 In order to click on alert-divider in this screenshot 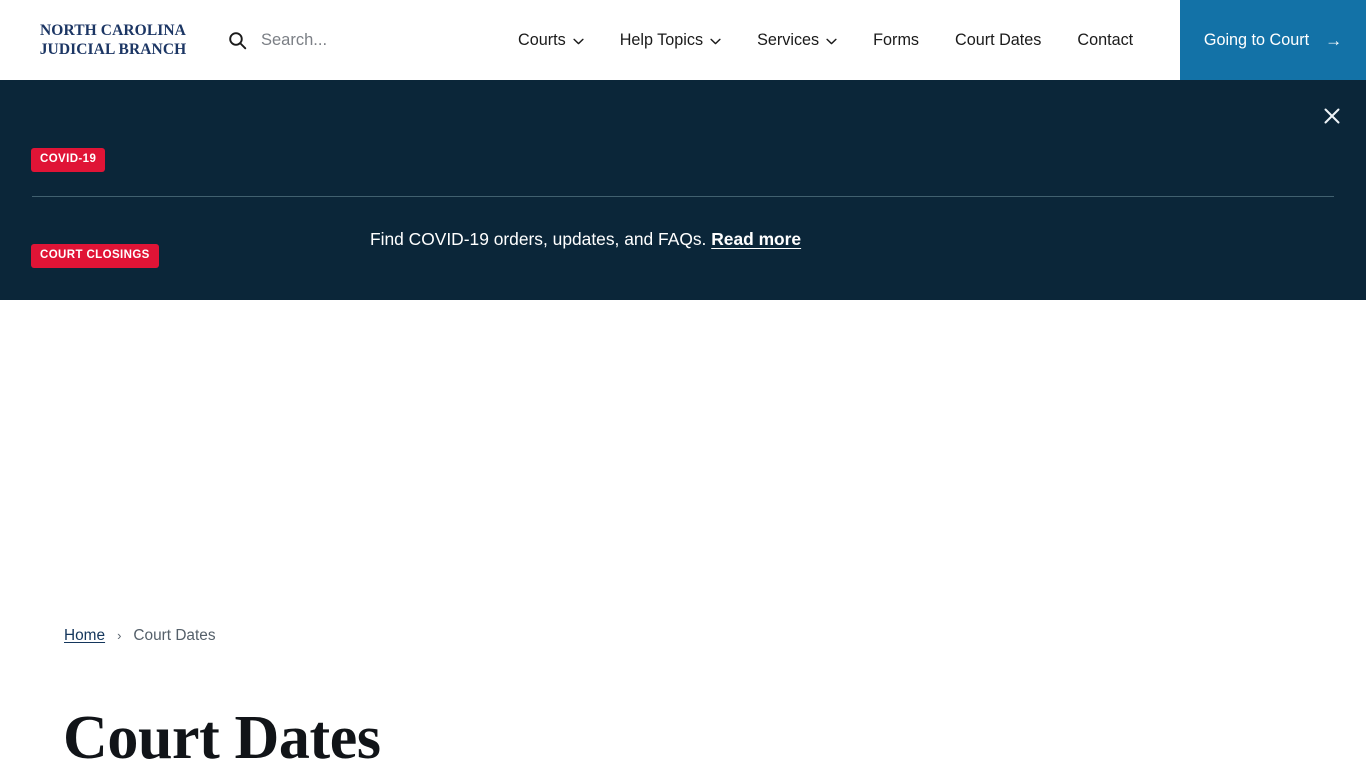, I will do `click(683, 196)`.